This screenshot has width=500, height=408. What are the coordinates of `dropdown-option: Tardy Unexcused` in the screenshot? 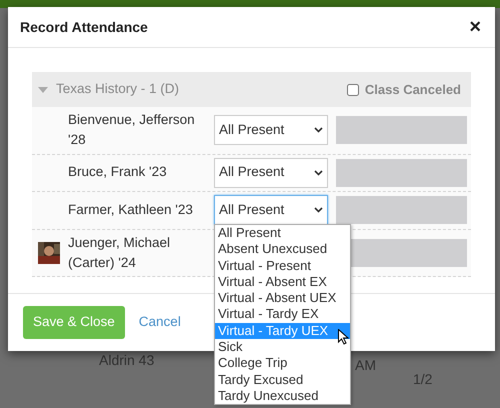 It's located at (282, 396).